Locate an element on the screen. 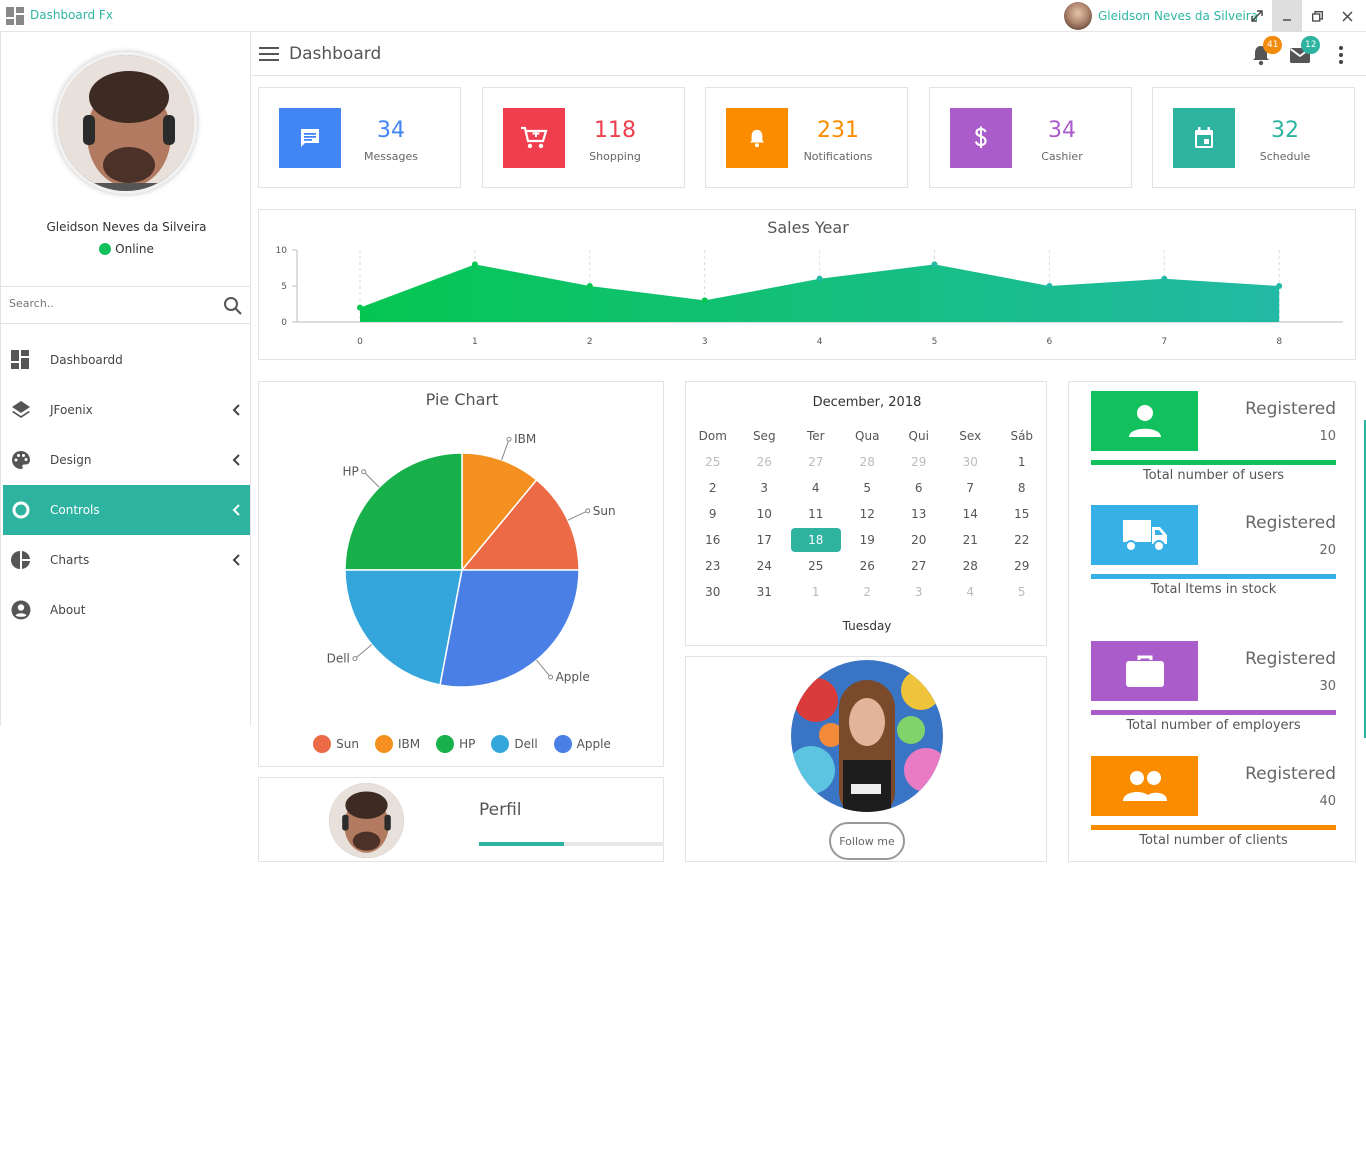 The height and width of the screenshot is (1152, 1366). sidebar-item-label: Controls is located at coordinates (75, 510).